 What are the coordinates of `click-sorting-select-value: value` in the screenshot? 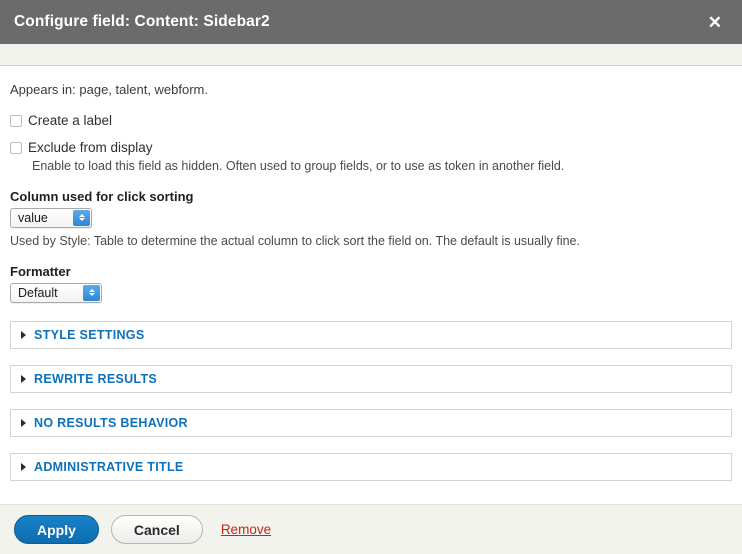 It's located at (33, 217).